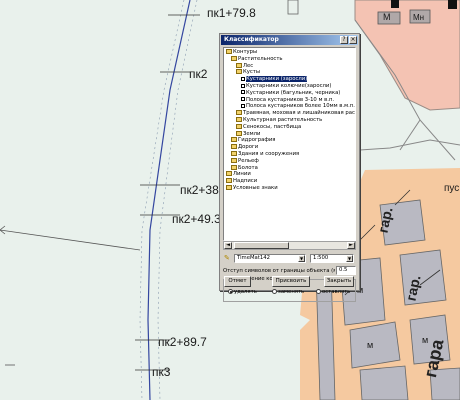 Image resolution: width=460 pixels, height=400 pixels. Describe the element at coordinates (237, 281) in the screenshot. I see `cancel-button: Отмет` at that location.